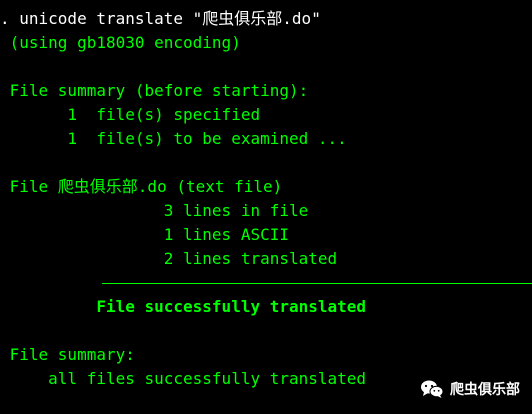 The width and height of the screenshot is (532, 414). I want to click on wechat-icon, so click(432, 389).